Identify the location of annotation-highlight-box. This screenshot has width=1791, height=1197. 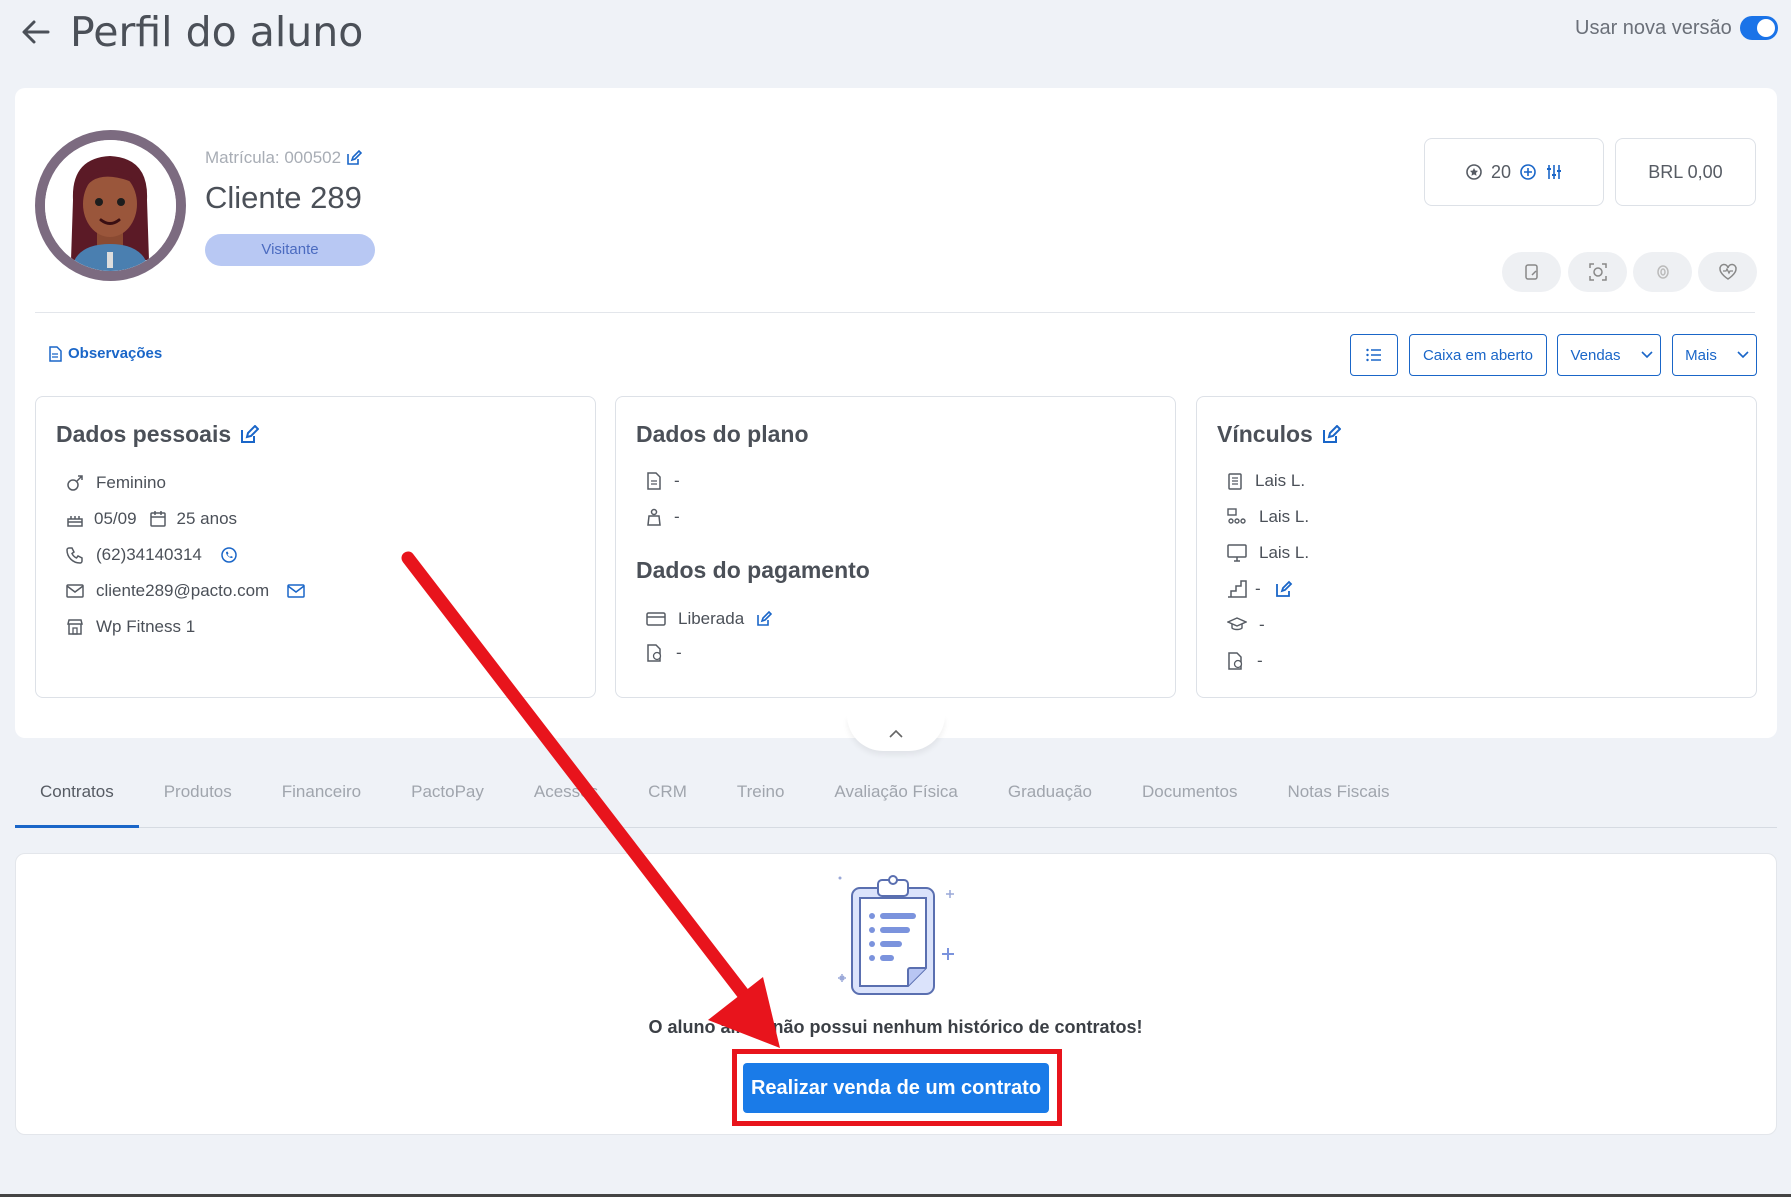
(897, 1087).